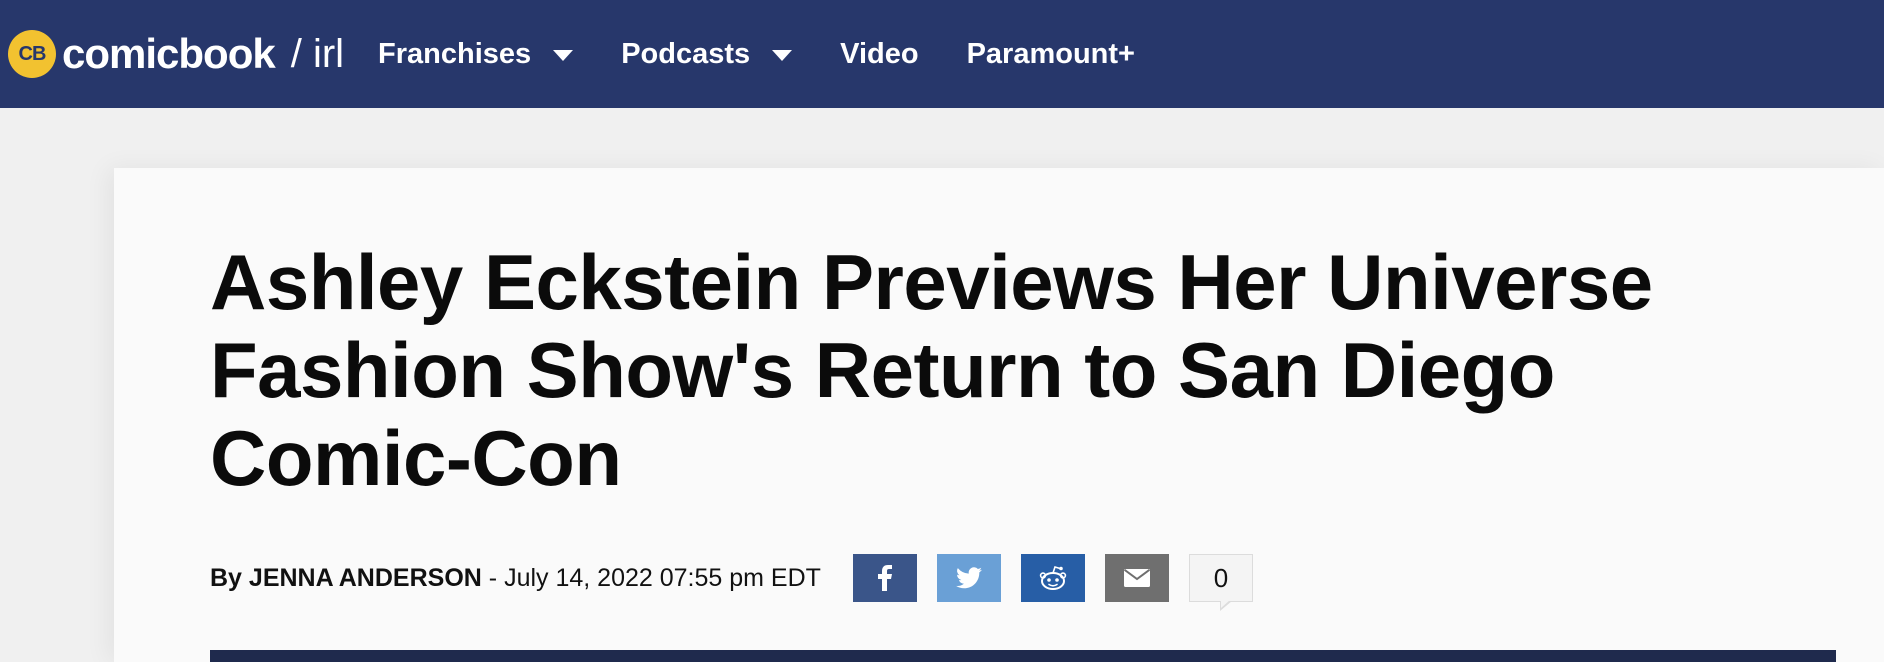 This screenshot has height=662, width=1884. I want to click on facebook-icon, so click(884, 578).